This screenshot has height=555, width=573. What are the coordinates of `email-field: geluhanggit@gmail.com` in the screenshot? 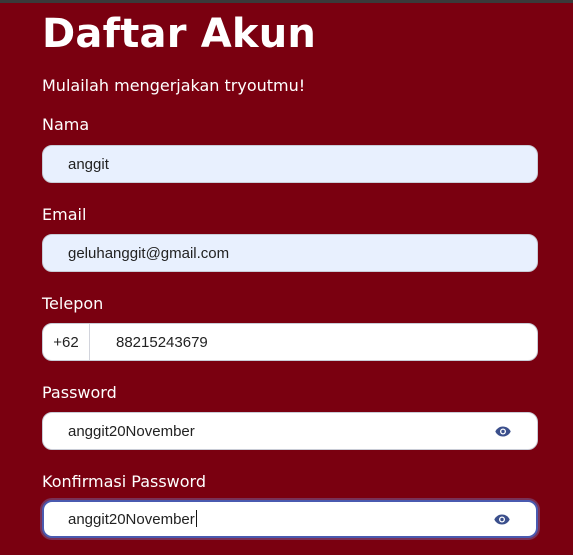 It's located at (290, 253).